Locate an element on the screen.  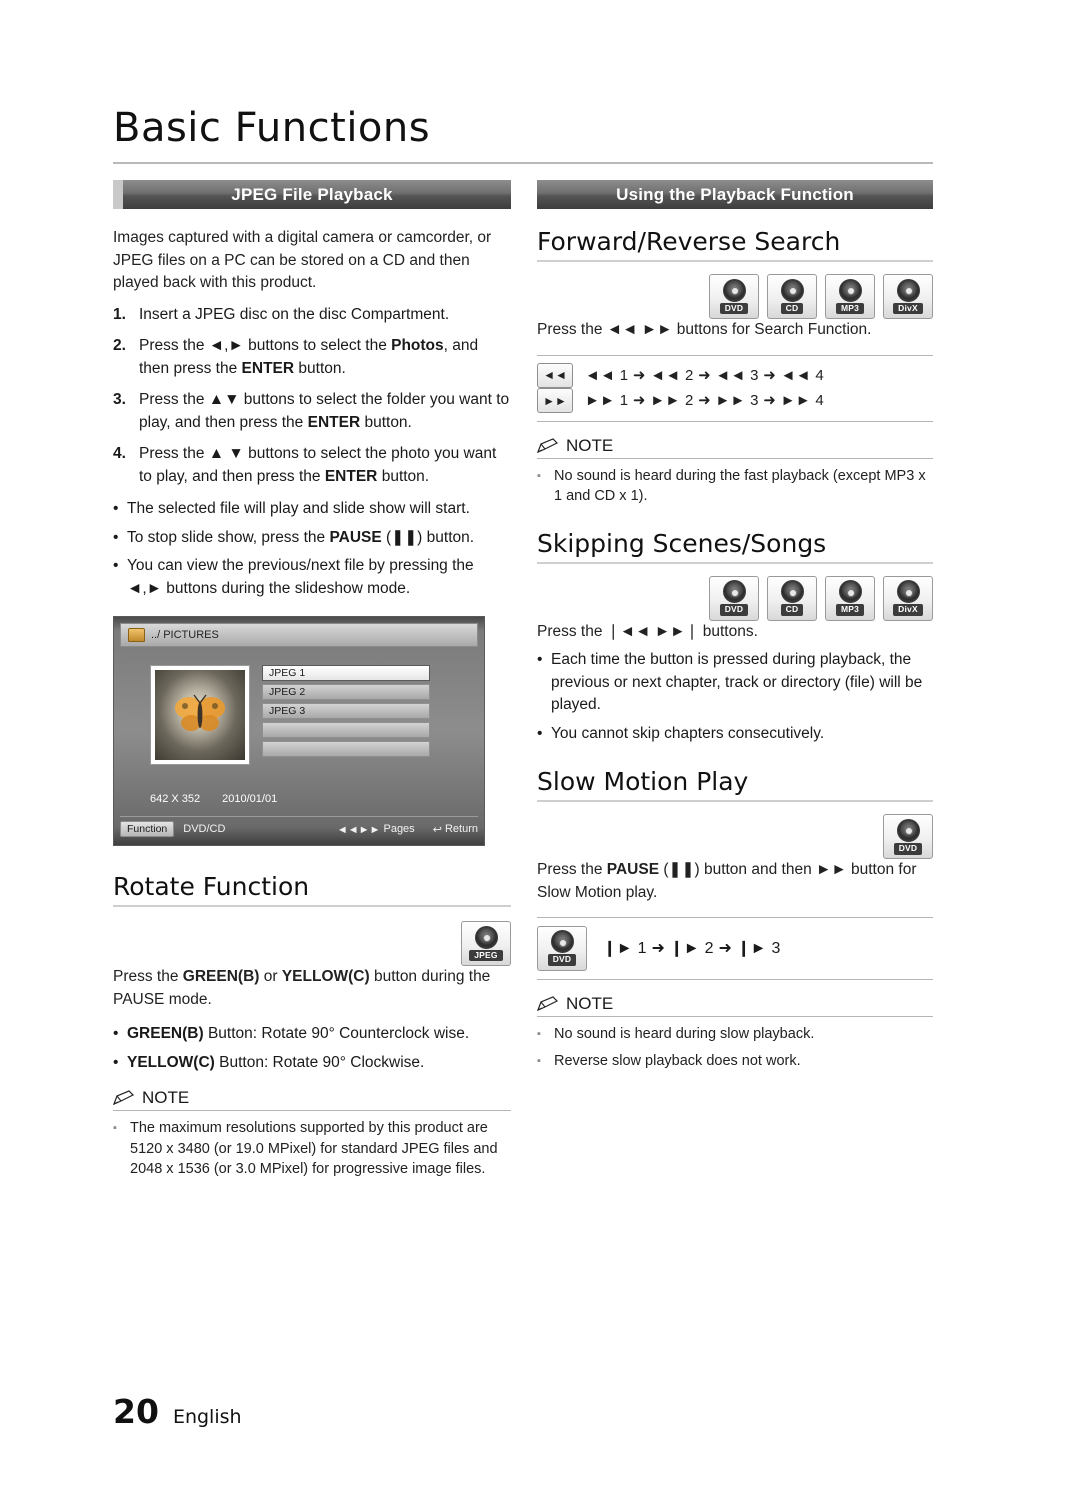
rotate-heading-rule is located at coordinates (312, 906).